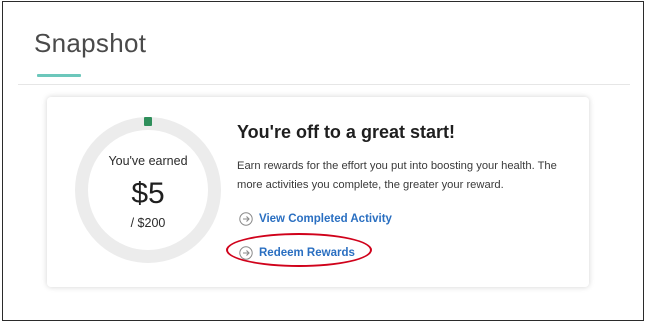 This screenshot has height=321, width=652. I want to click on redeem-rewards-label: Redeem Rewards, so click(307, 253).